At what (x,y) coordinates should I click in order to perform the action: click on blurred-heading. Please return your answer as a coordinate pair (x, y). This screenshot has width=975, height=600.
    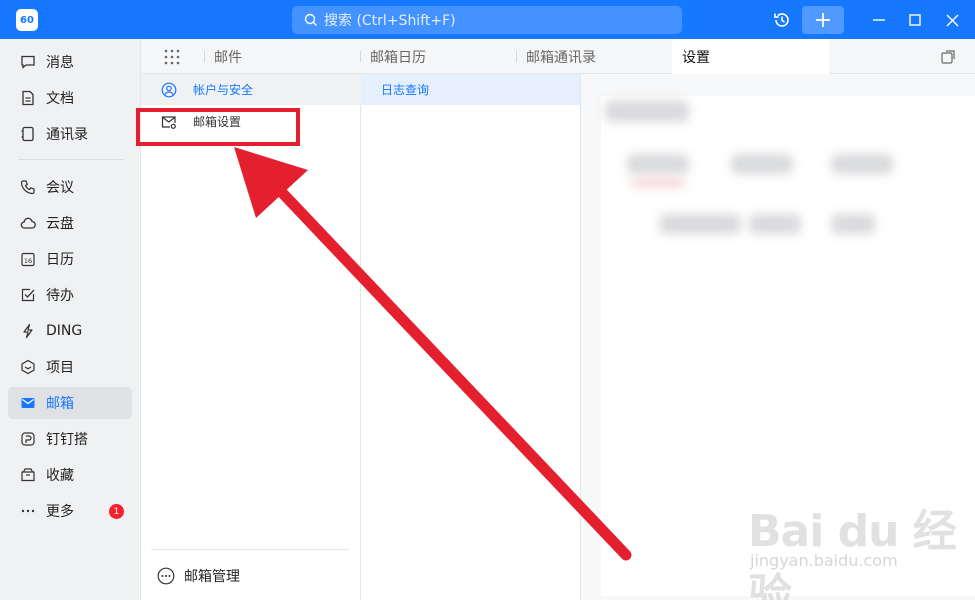
    Looking at the image, I should click on (647, 111).